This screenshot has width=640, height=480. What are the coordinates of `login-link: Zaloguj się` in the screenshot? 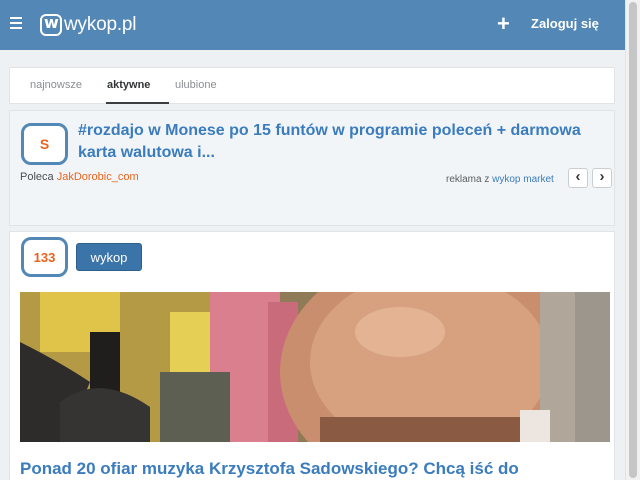 It's located at (565, 23).